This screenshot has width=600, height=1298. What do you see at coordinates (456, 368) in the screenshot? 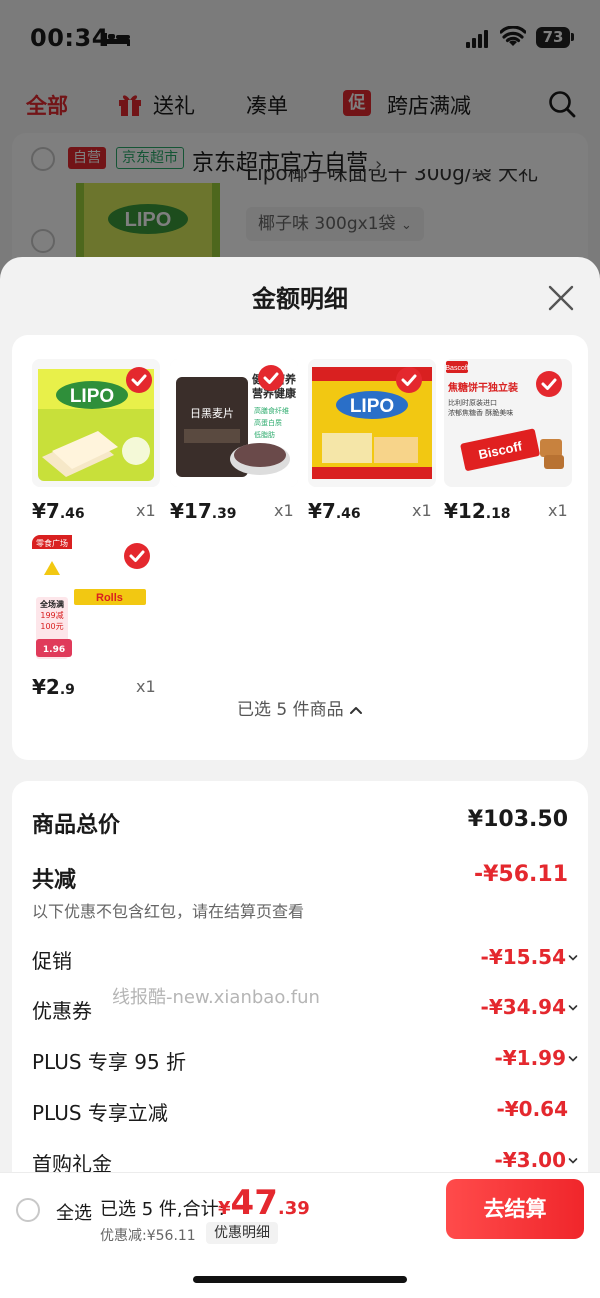
I see `svg-text: Bascoff` at bounding box center [456, 368].